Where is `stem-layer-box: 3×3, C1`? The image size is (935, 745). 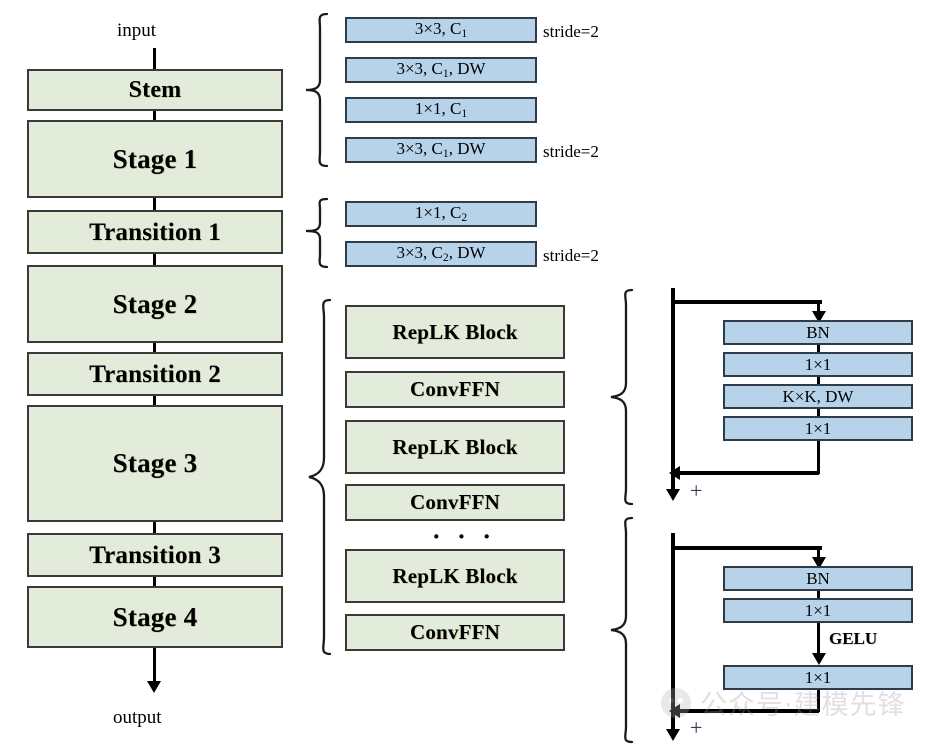 stem-layer-box: 3×3, C1 is located at coordinates (441, 30).